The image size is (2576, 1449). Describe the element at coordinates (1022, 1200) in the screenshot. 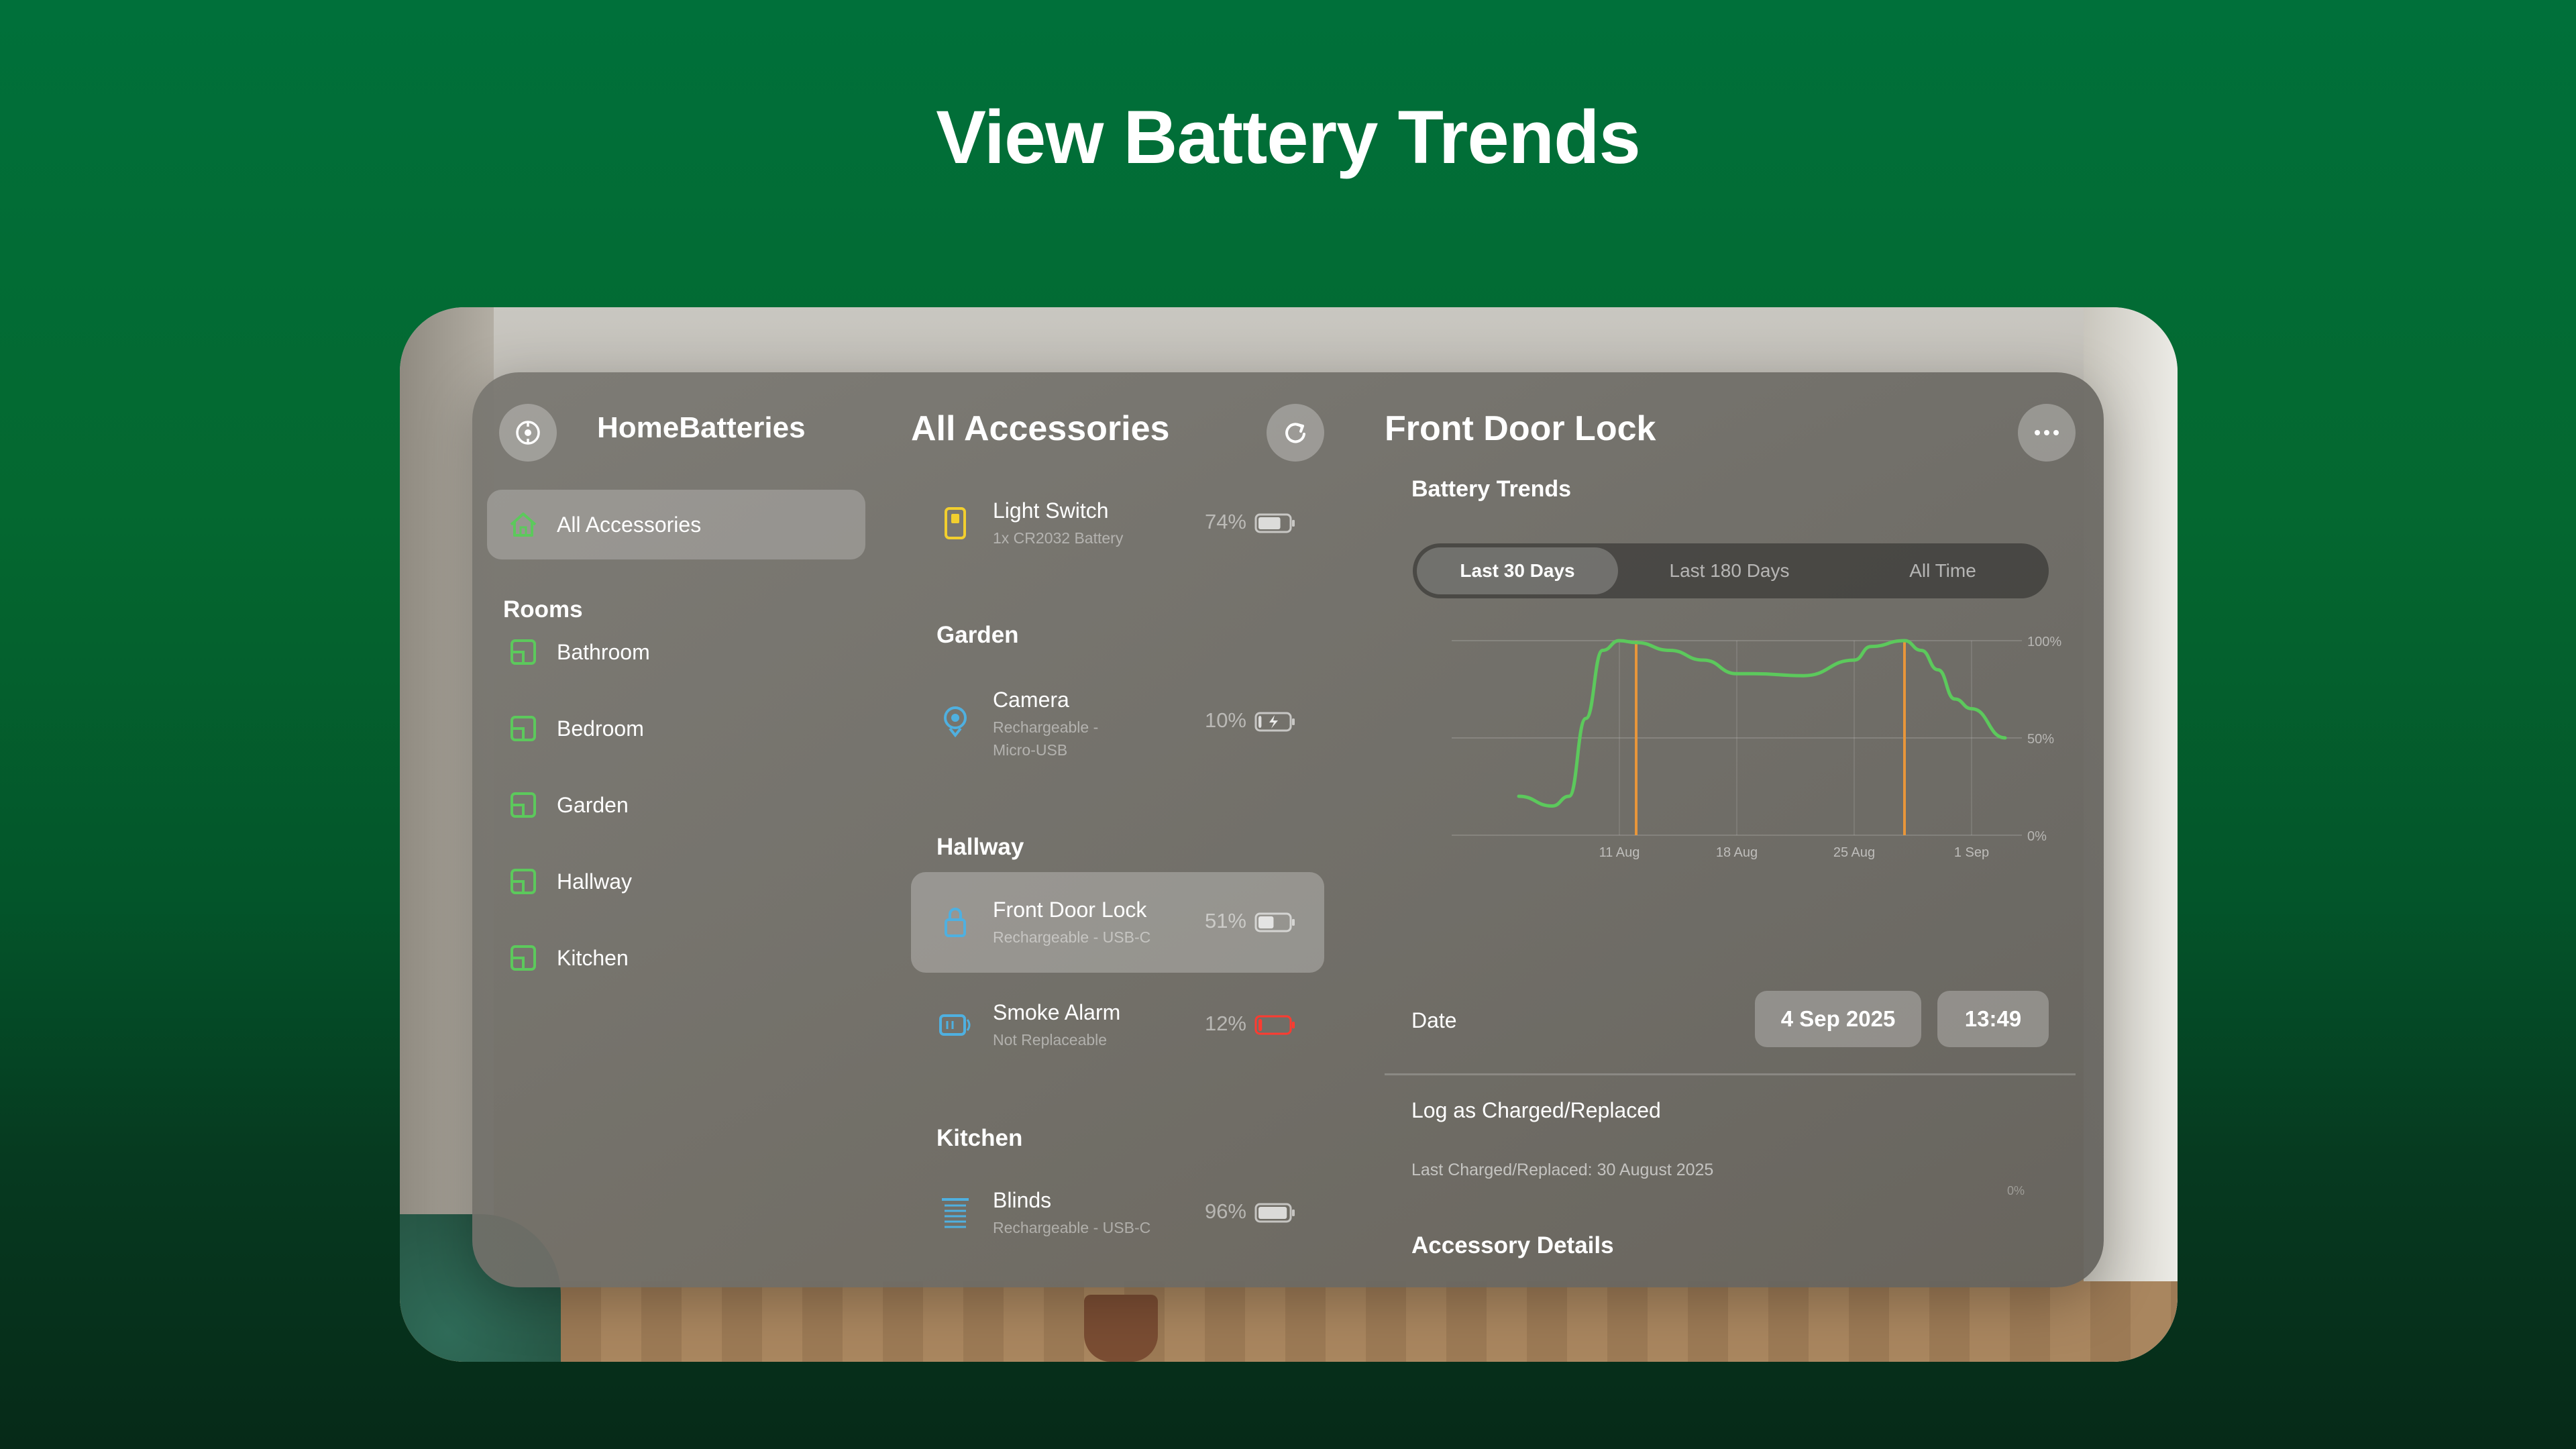

I see `accessory-name: Blinds` at that location.